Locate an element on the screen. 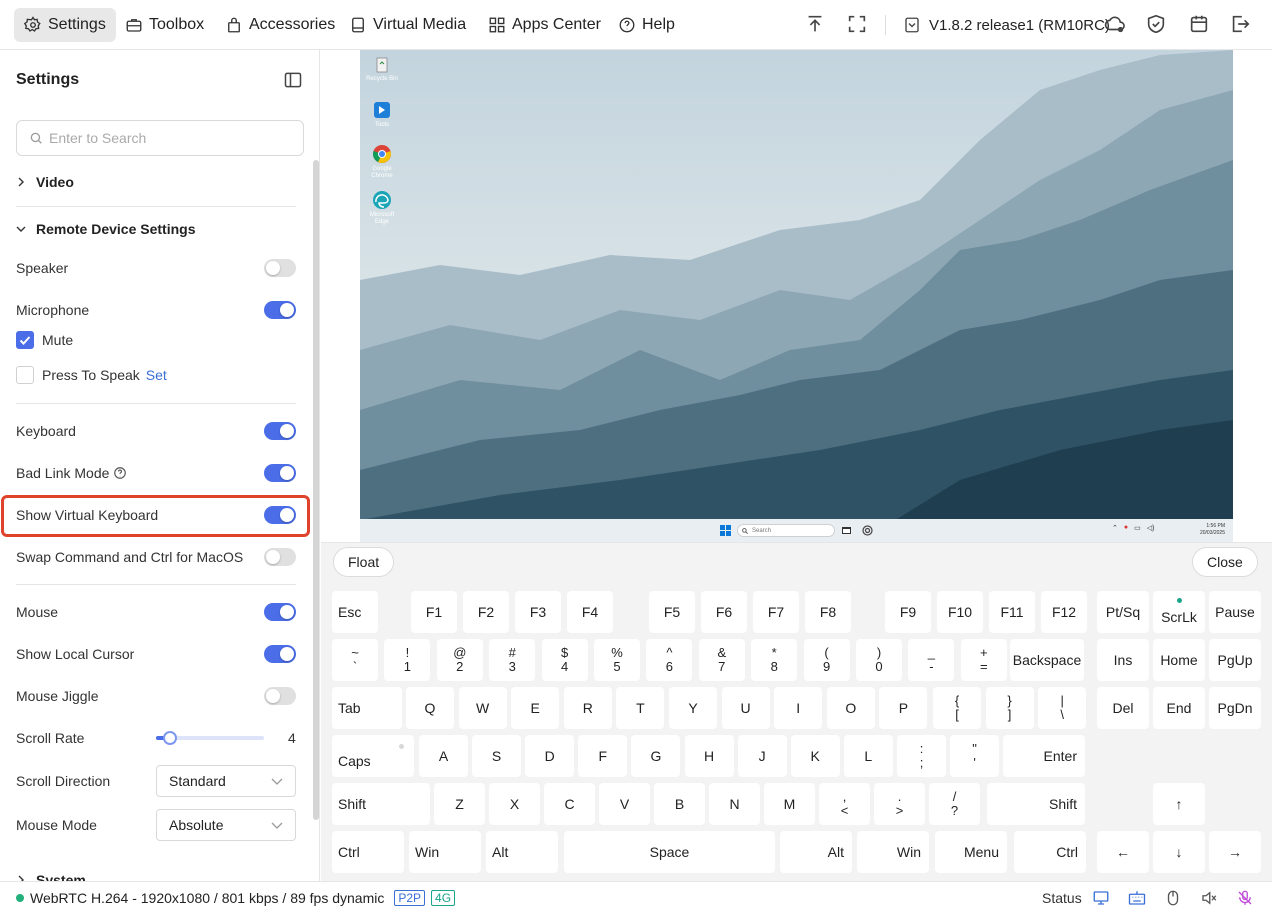 This screenshot has width=1272, height=913. key-6: ^ 6 is located at coordinates (669, 660).